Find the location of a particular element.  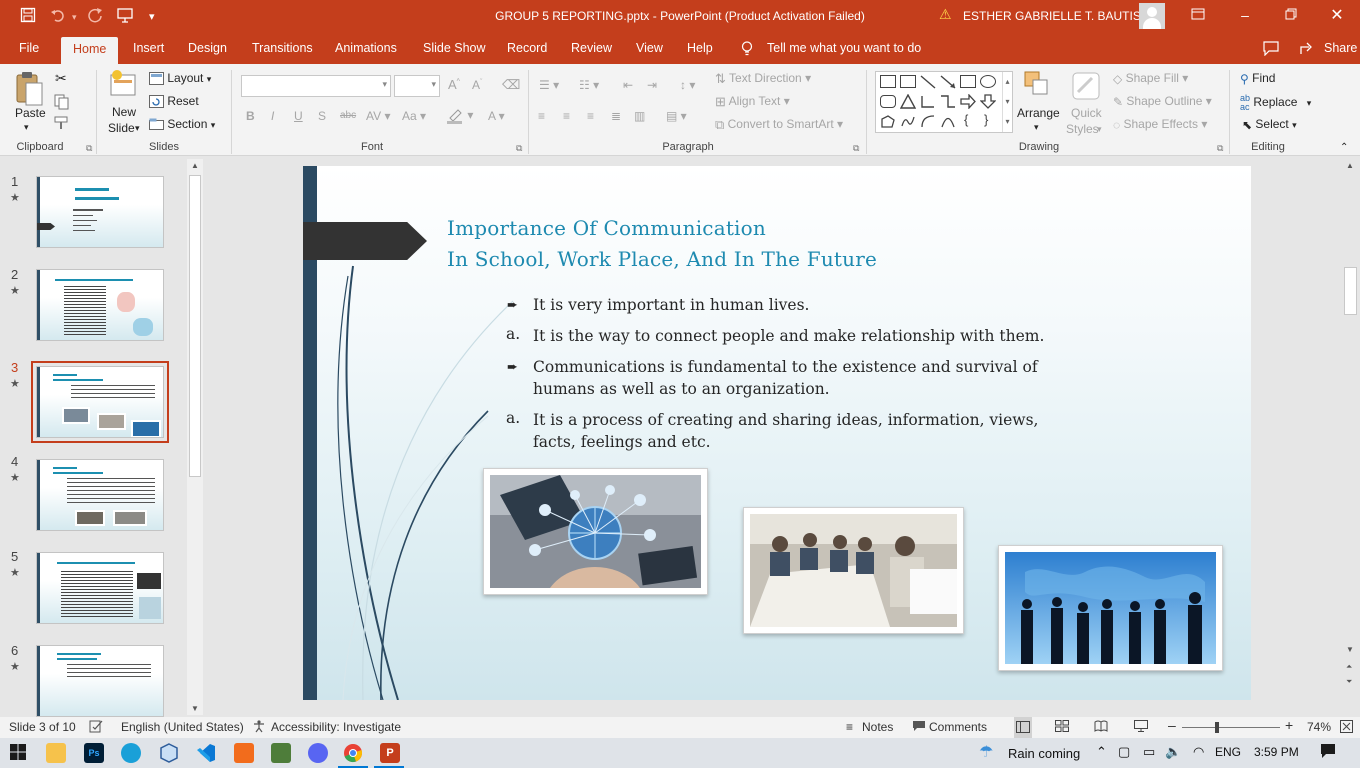

close-icon: ✕ is located at coordinates (1337, 15).